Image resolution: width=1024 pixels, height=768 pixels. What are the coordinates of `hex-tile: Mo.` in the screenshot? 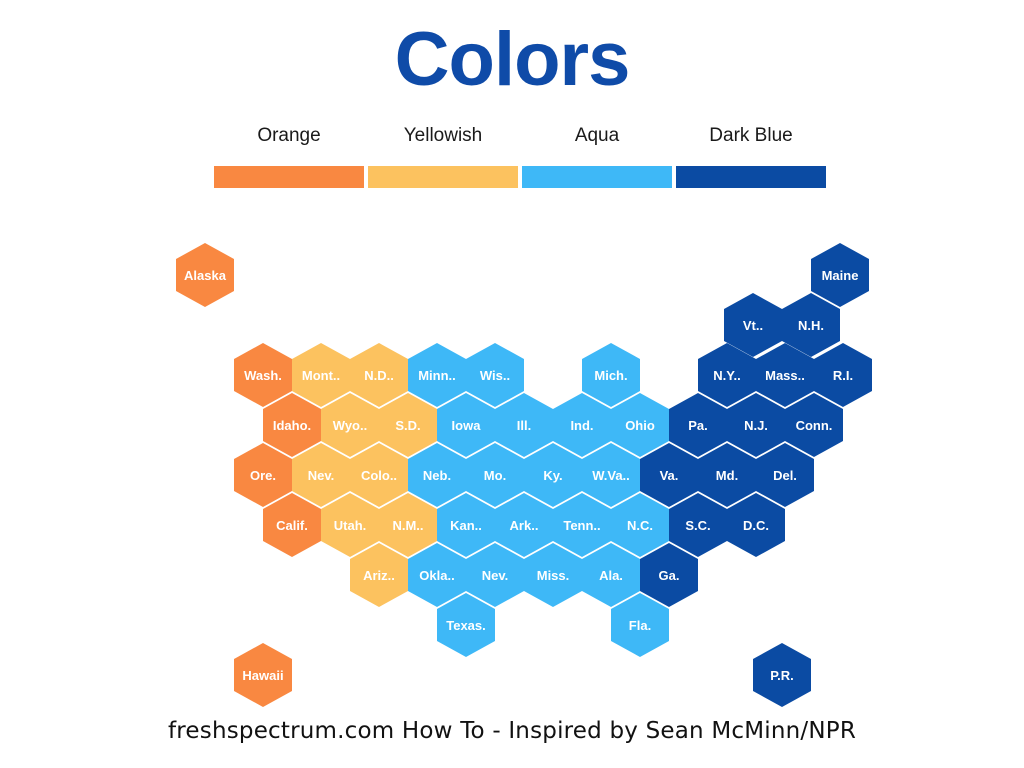 It's located at (495, 475).